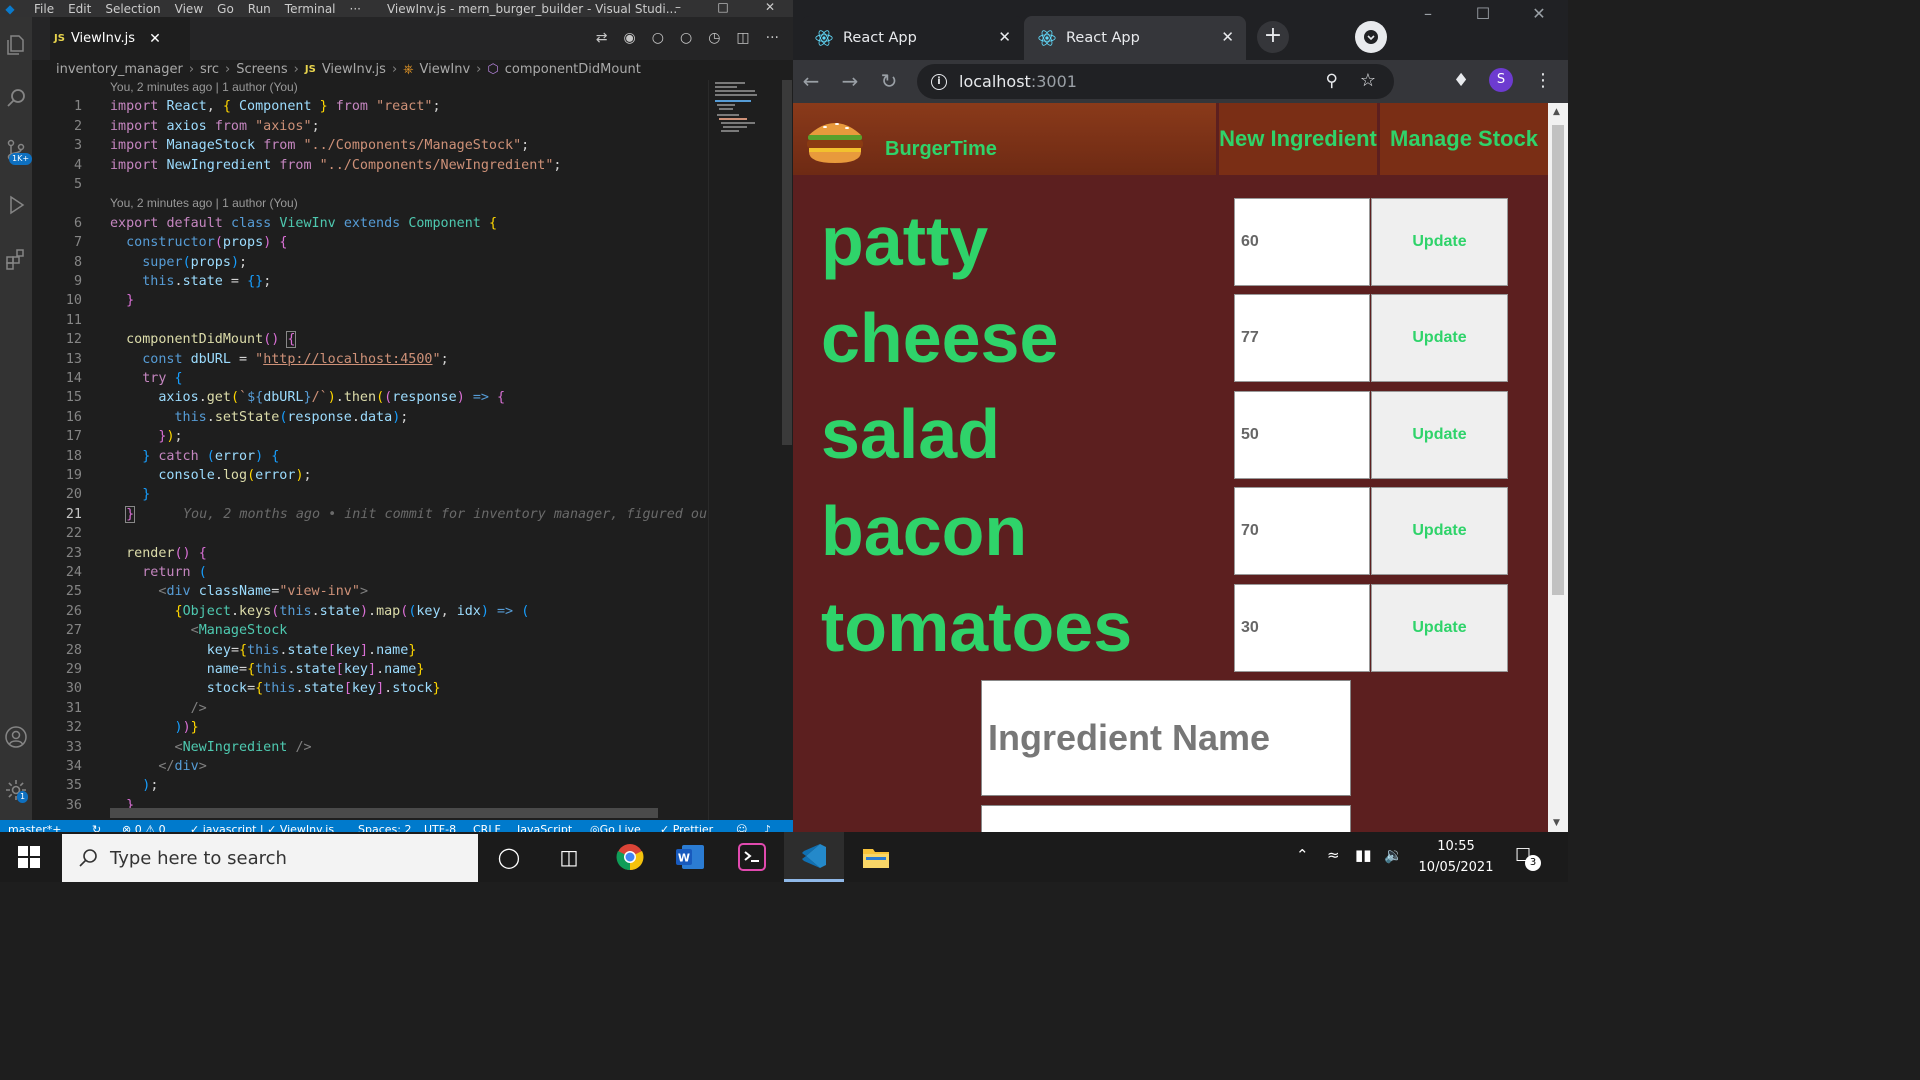 The width and height of the screenshot is (1920, 1080). I want to click on line-ending: CRLF, so click(487, 826).